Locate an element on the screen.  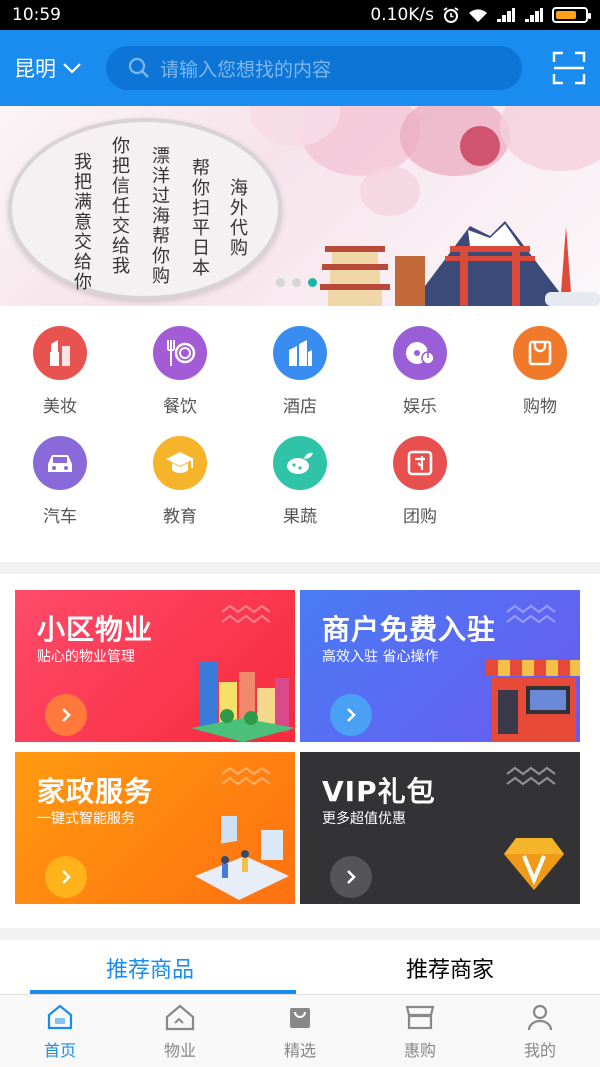
tab-recommended-merchants: 推荐商家 is located at coordinates (450, 967).